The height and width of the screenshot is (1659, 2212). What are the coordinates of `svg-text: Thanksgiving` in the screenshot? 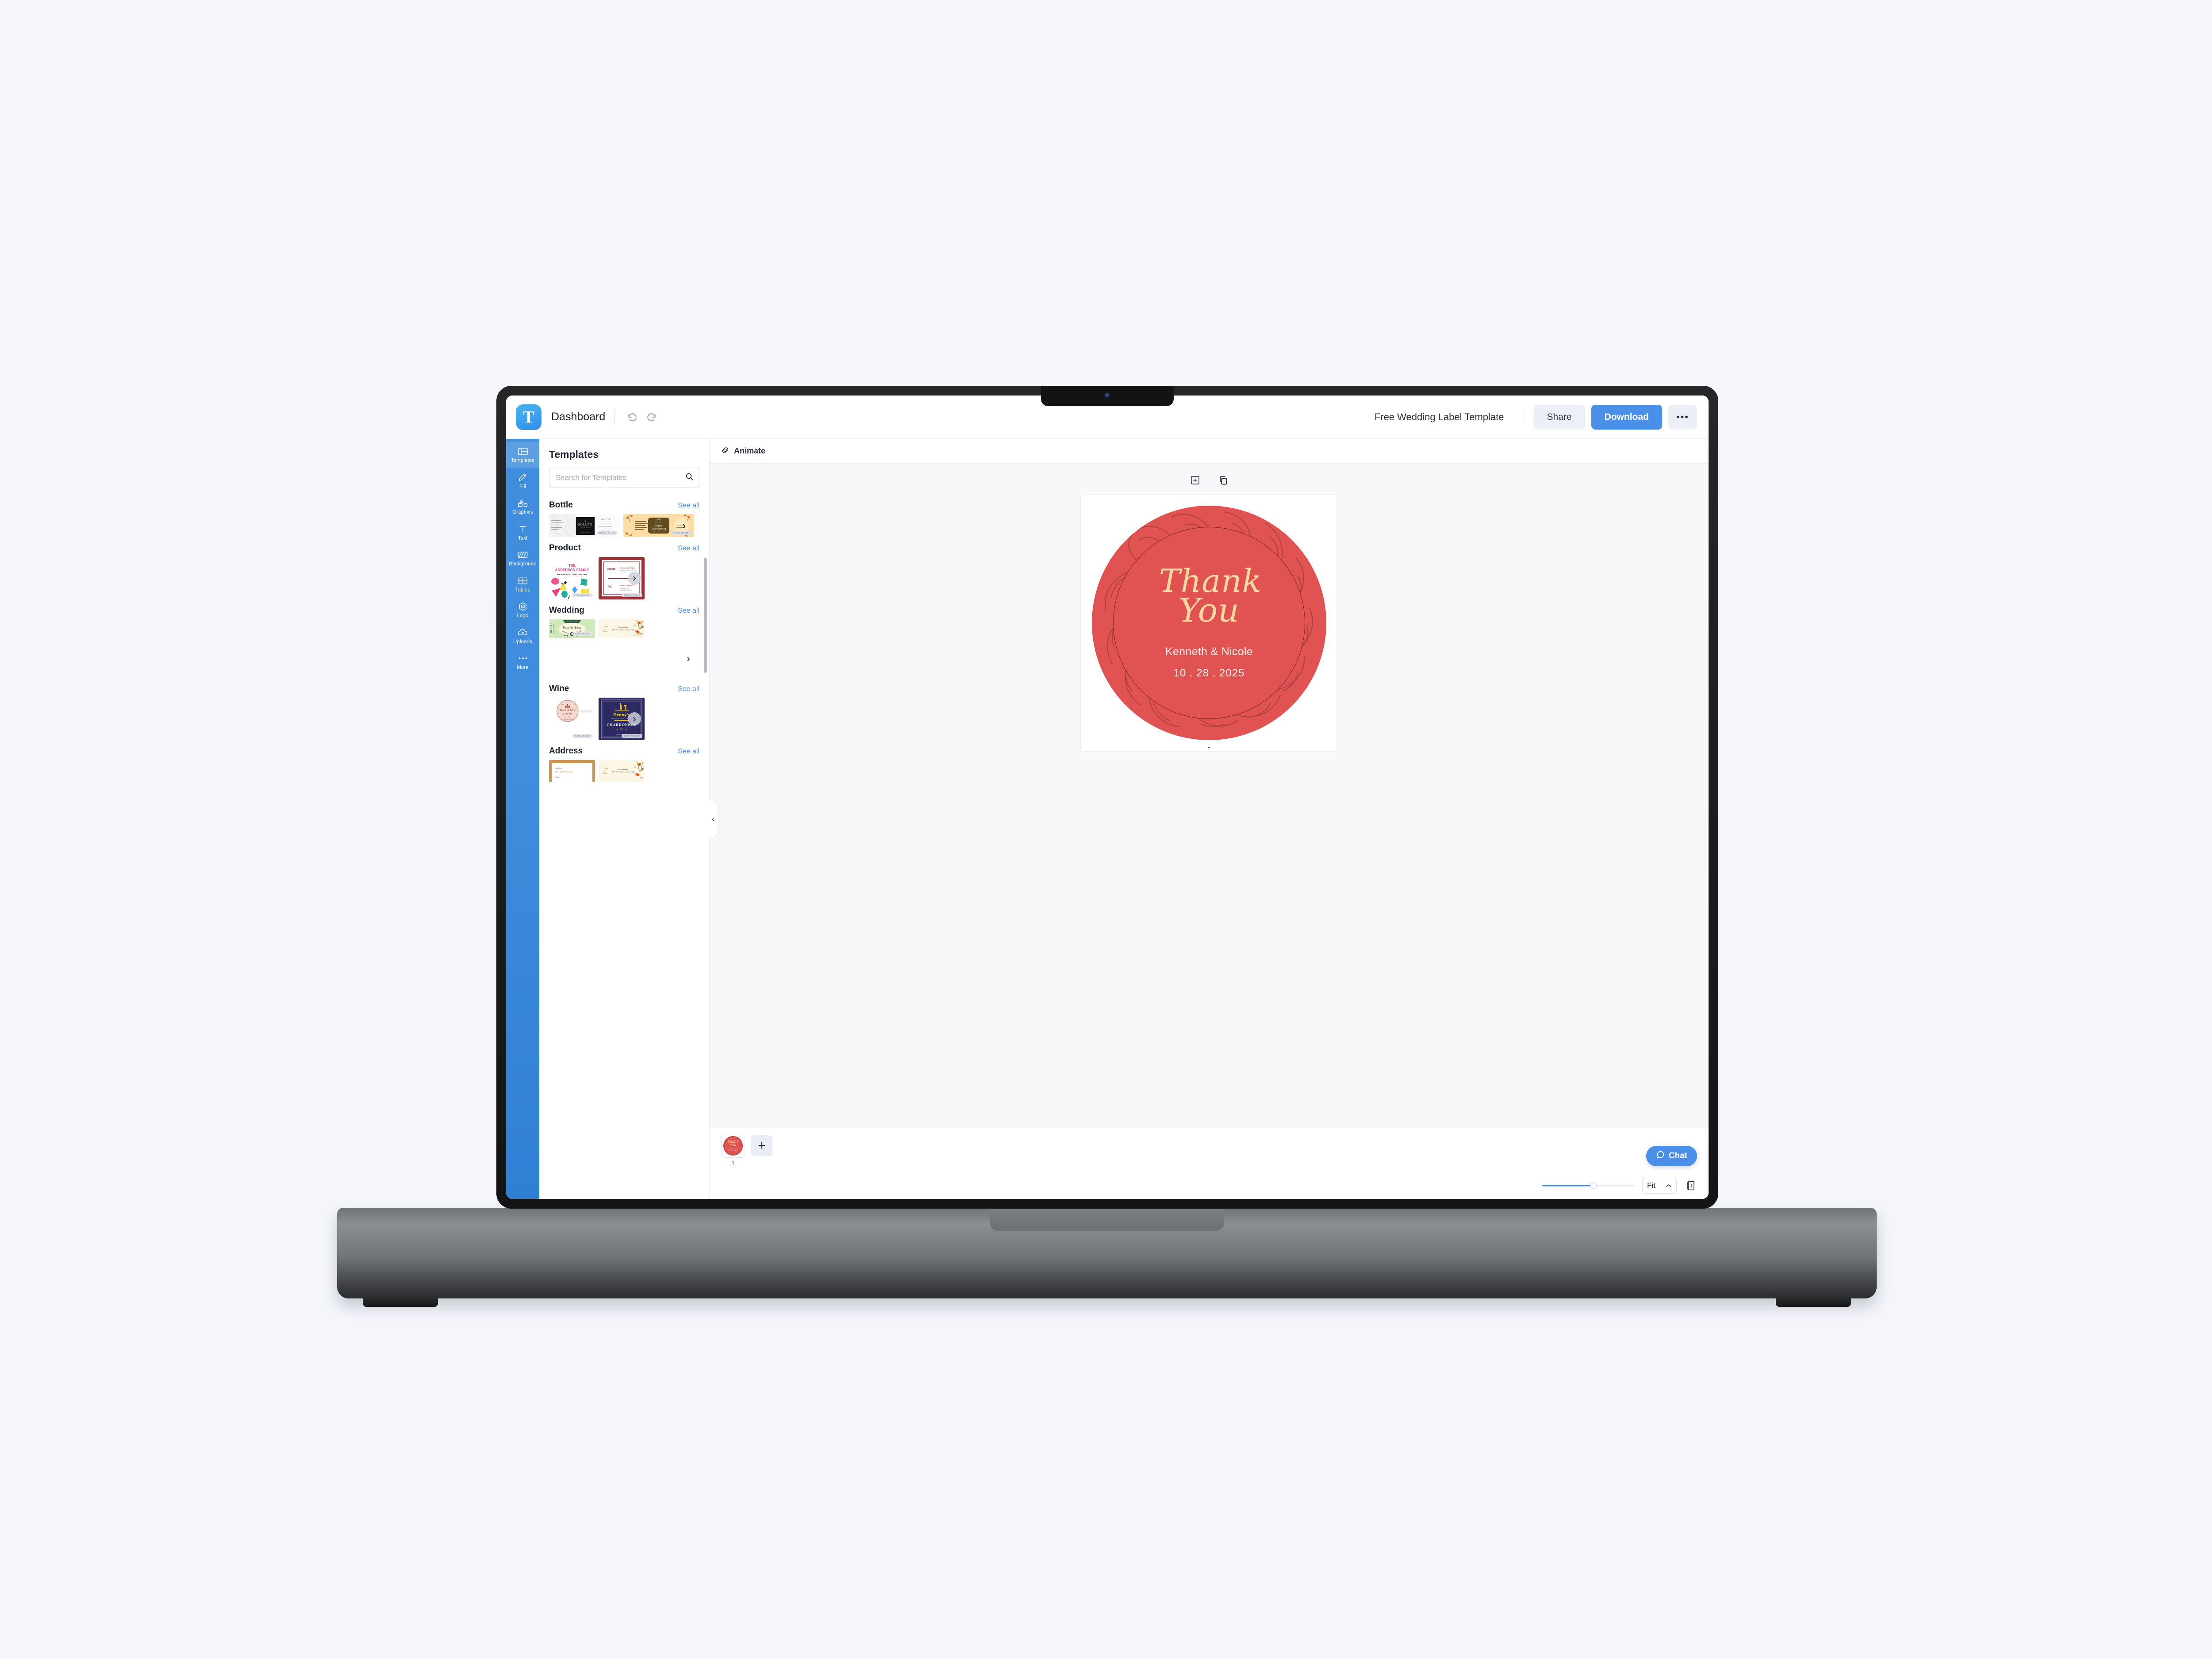 It's located at (659, 529).